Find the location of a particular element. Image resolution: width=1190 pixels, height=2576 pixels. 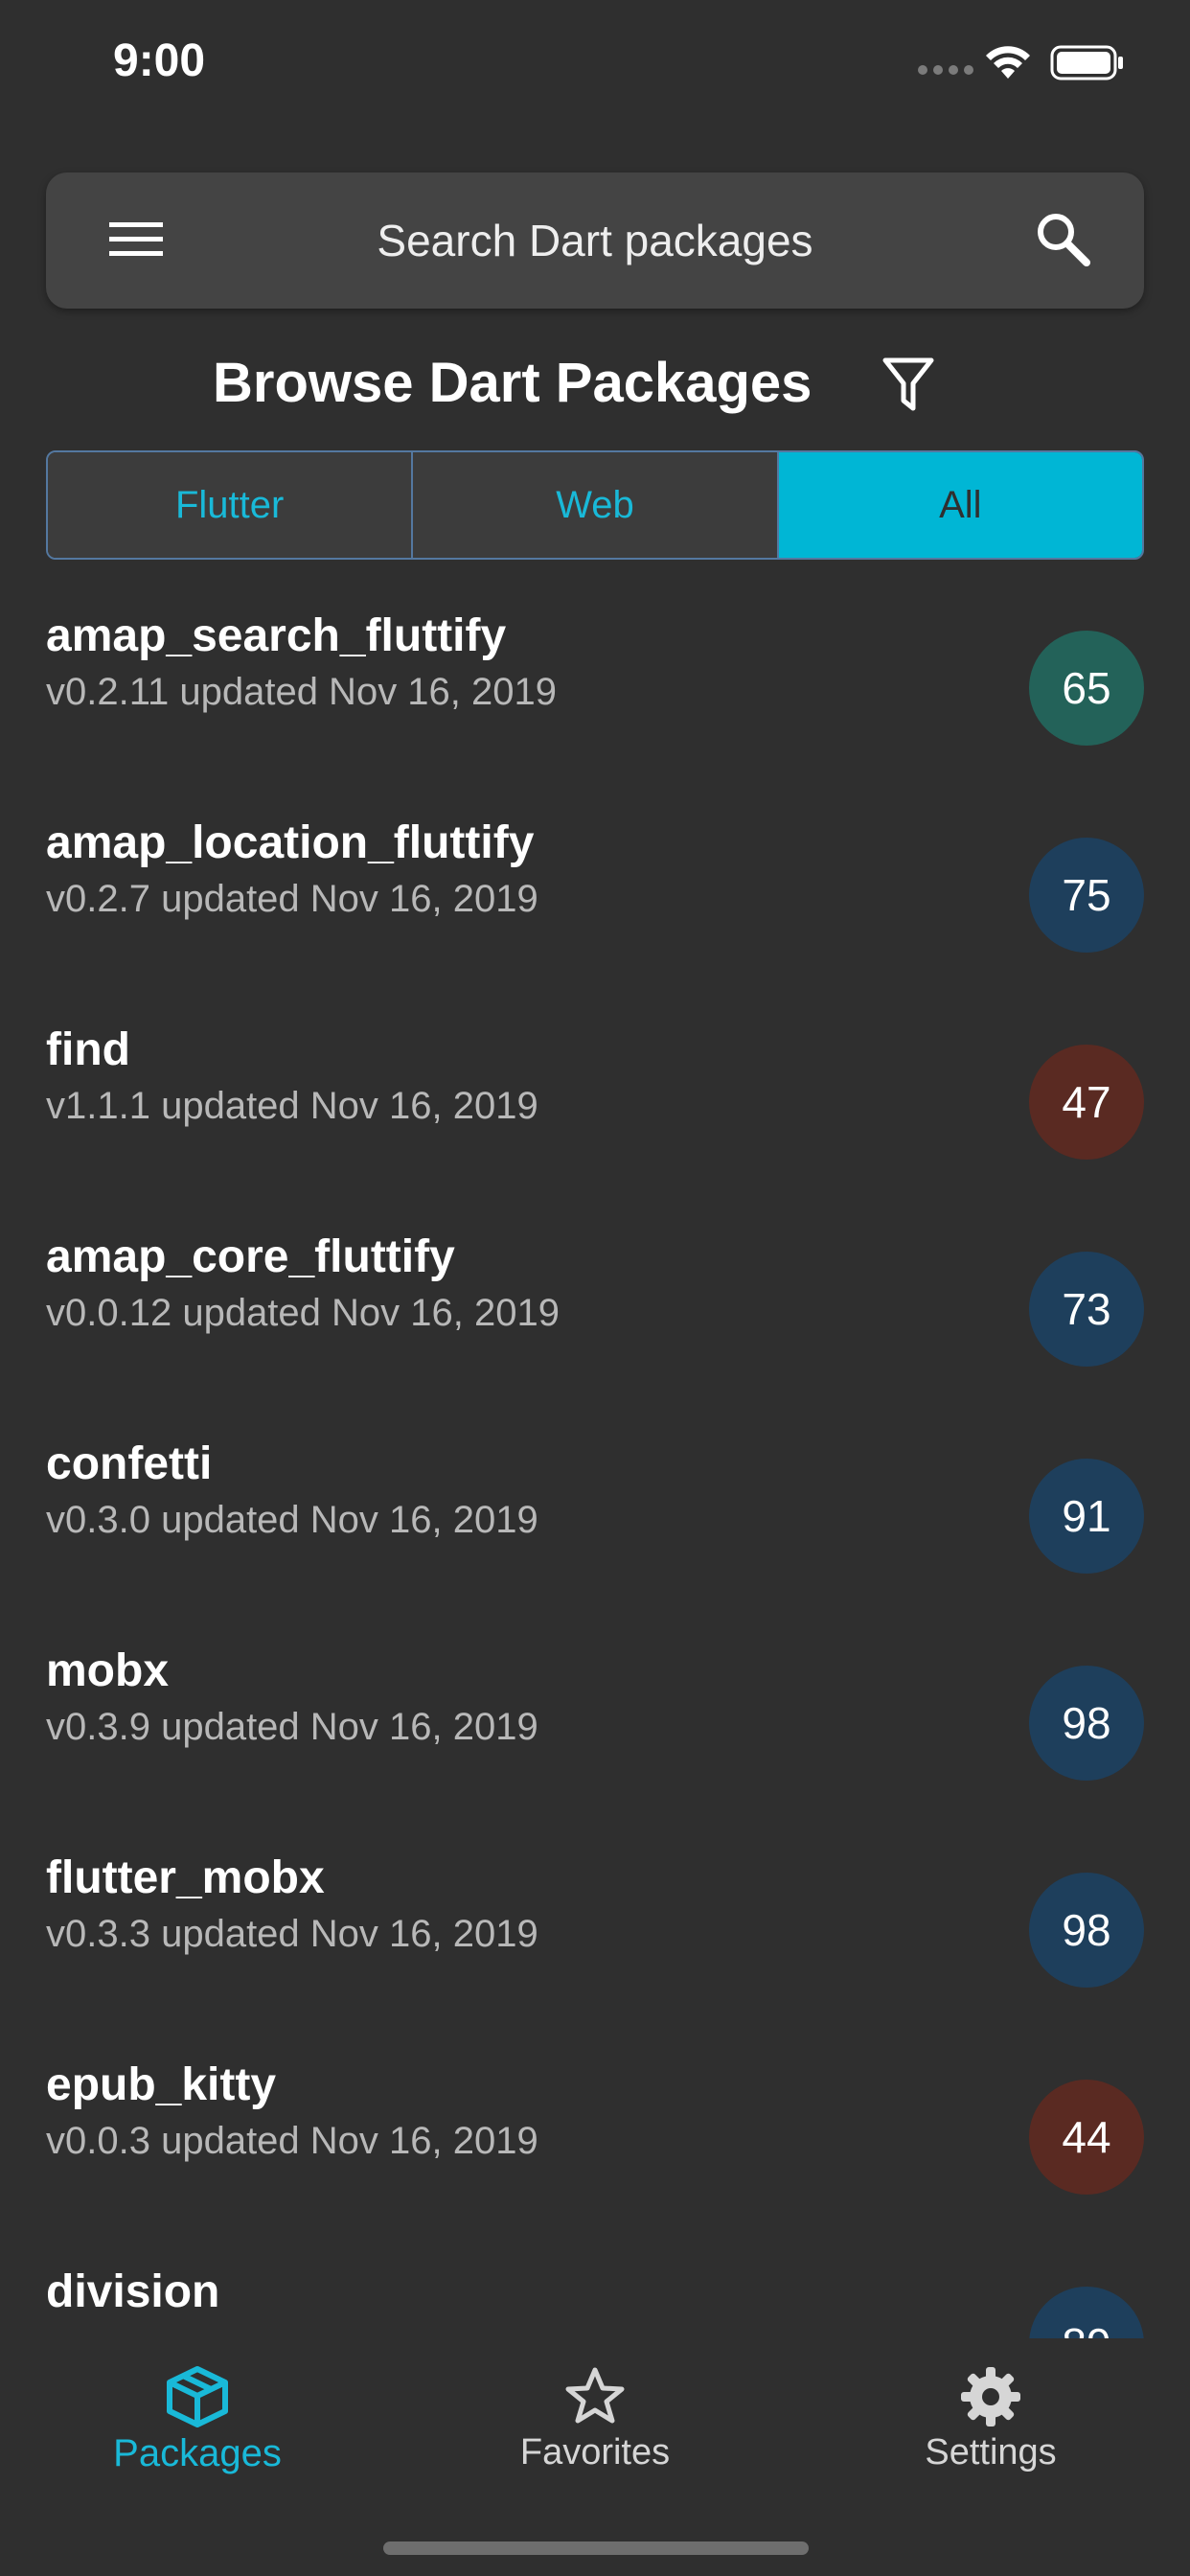

gear-icon is located at coordinates (990, 2396).